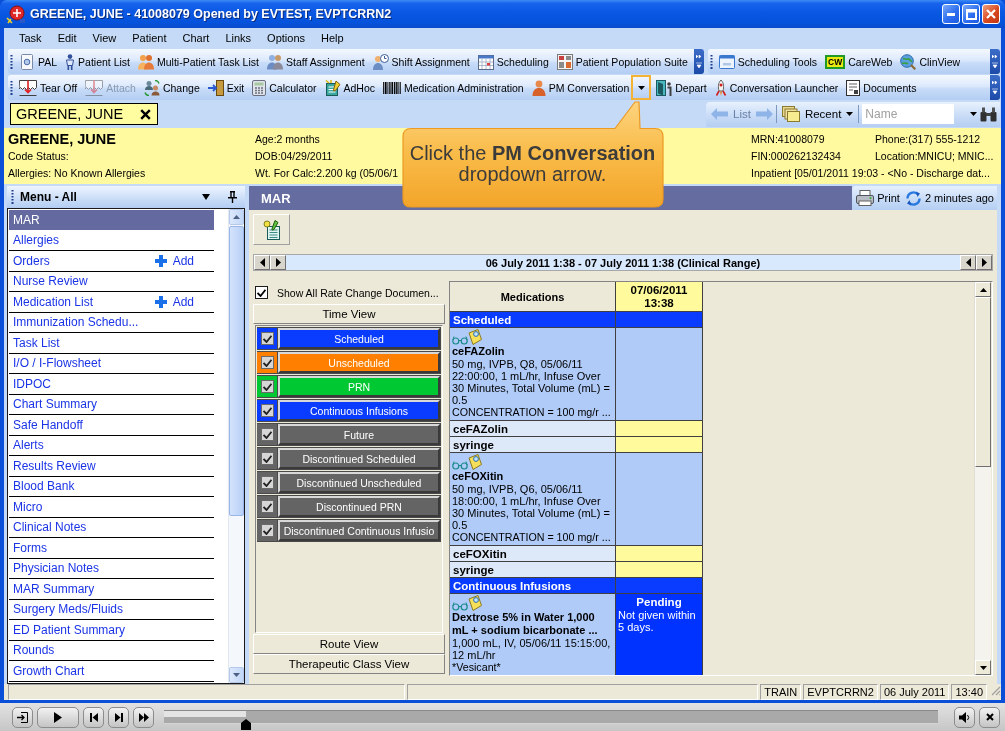 This screenshot has height=731, width=1005. Describe the element at coordinates (198, 61) in the screenshot. I see `toolbar-button: Multi-Patient Task List` at that location.